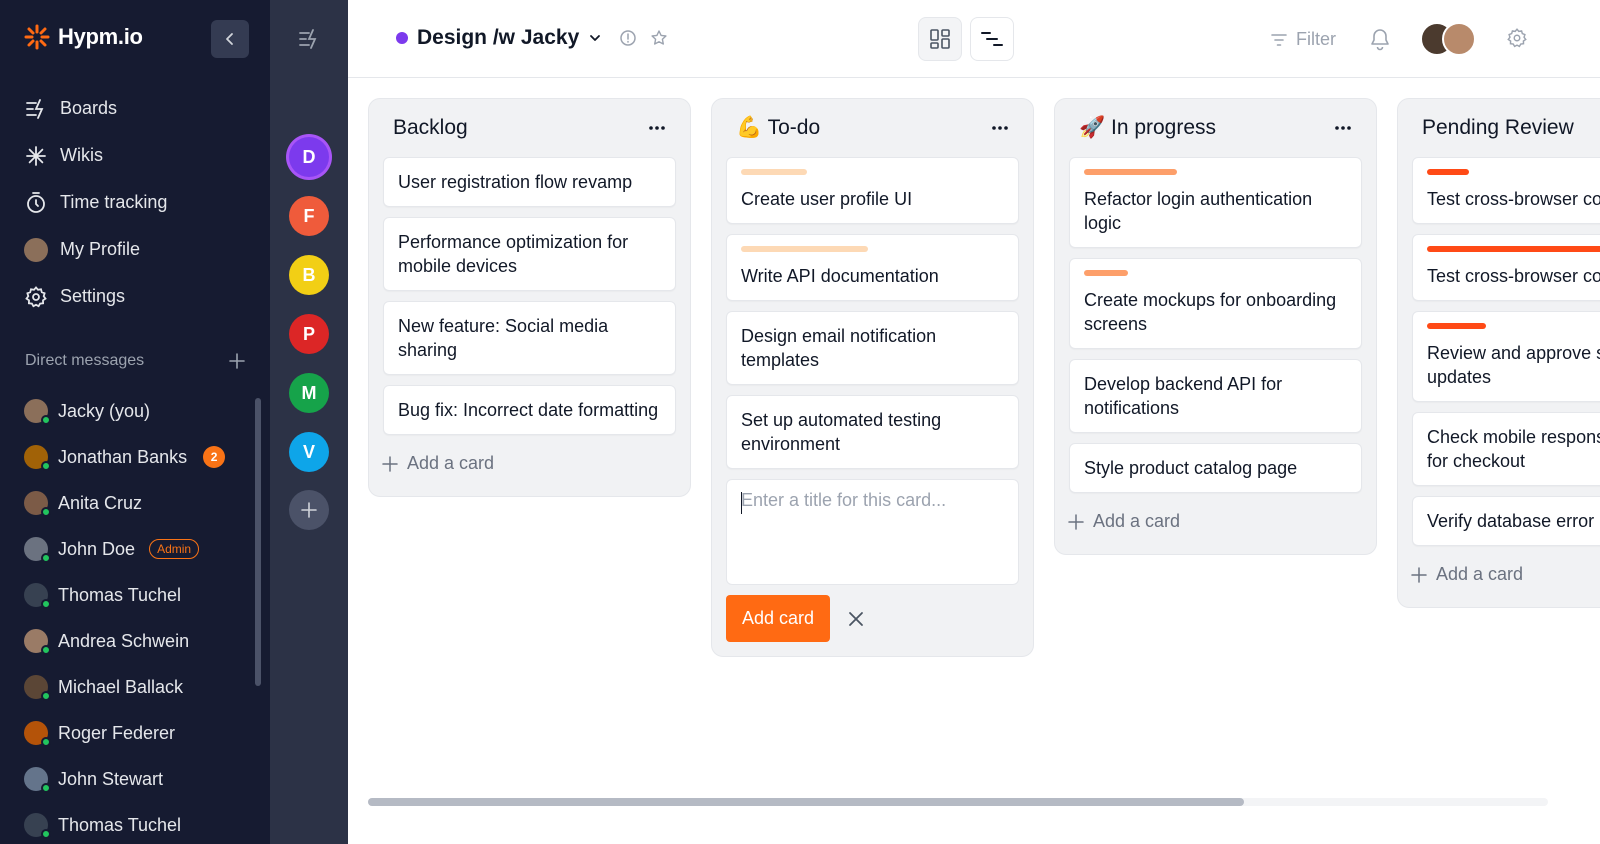  What do you see at coordinates (1191, 468) in the screenshot?
I see `card-title: Style product catalog page` at bounding box center [1191, 468].